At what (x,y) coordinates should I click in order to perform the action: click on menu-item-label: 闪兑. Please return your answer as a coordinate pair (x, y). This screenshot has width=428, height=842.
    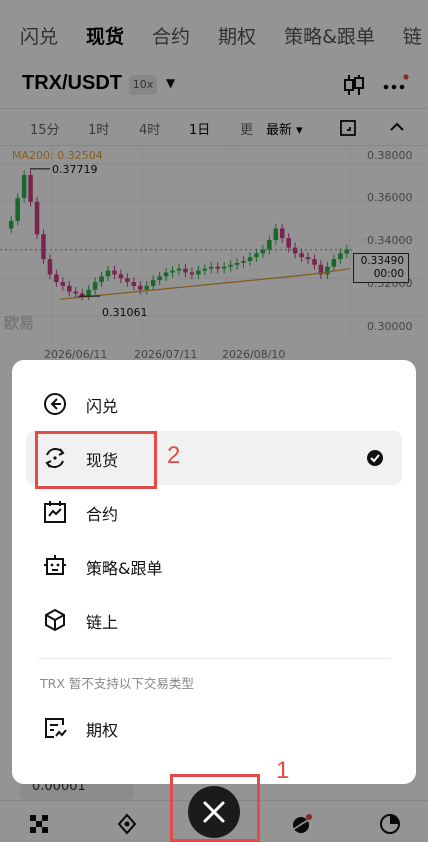
    Looking at the image, I should click on (102, 406).